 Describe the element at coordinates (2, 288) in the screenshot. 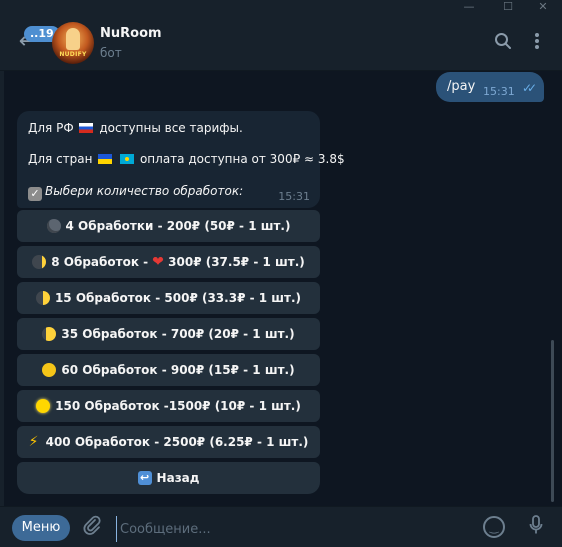

I see `left-panel-edge` at that location.